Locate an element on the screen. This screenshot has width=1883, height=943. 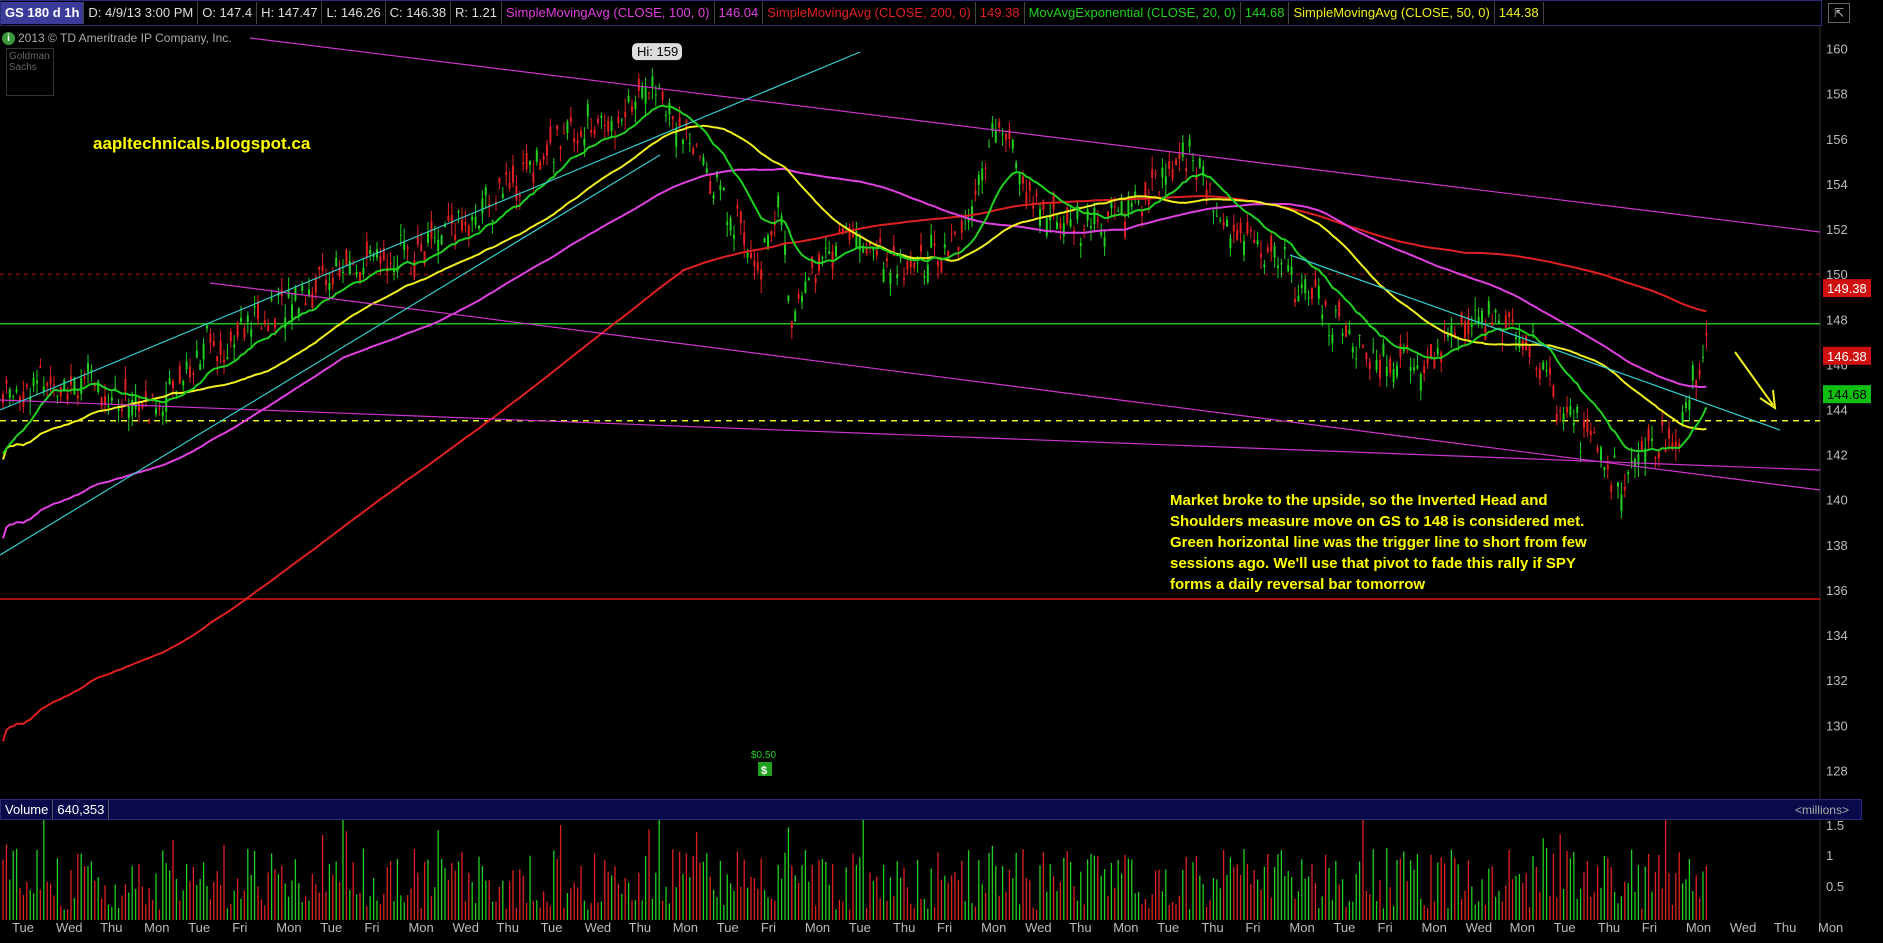
volume-tick-label: 1.5 is located at coordinates (1835, 825).